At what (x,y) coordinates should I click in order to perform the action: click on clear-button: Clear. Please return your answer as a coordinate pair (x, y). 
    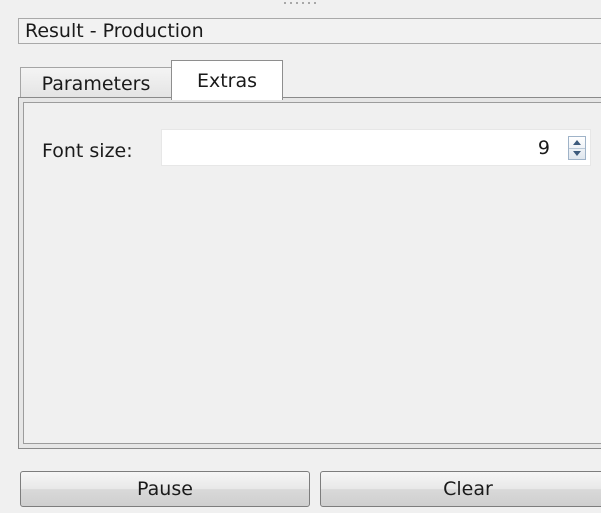
    Looking at the image, I should click on (460, 489).